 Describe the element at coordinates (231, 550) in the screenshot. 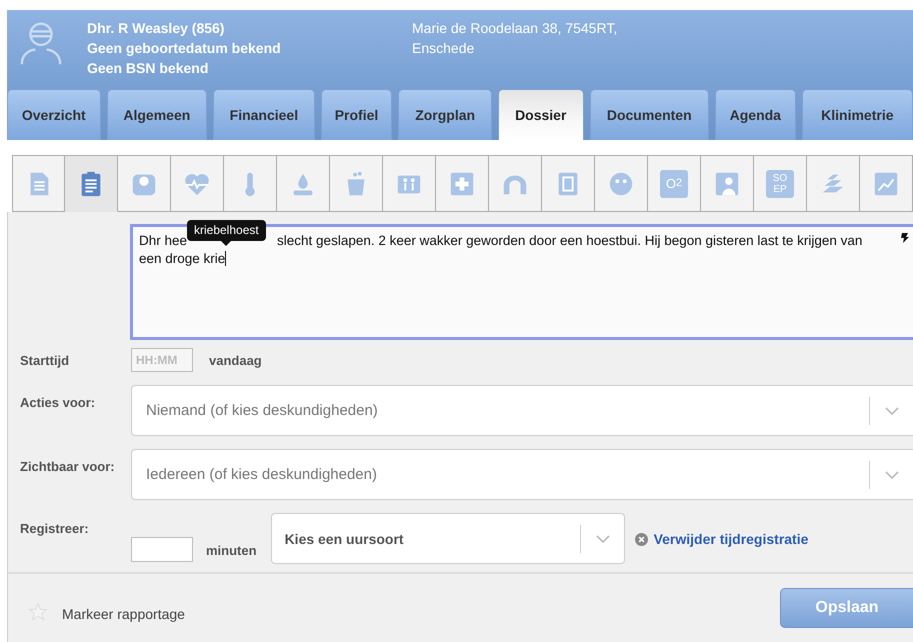

I see `unit-text: minuten` at that location.